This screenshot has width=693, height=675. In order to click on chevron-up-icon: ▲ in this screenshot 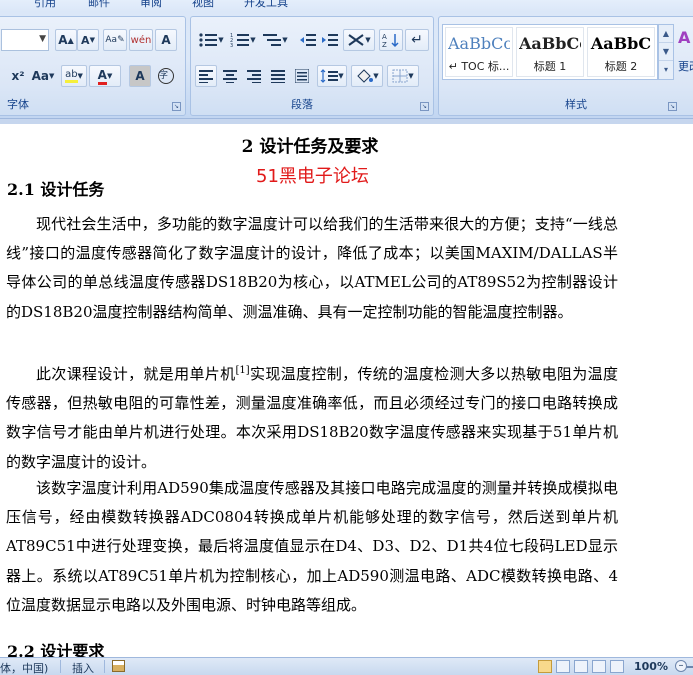, I will do `click(666, 34)`.